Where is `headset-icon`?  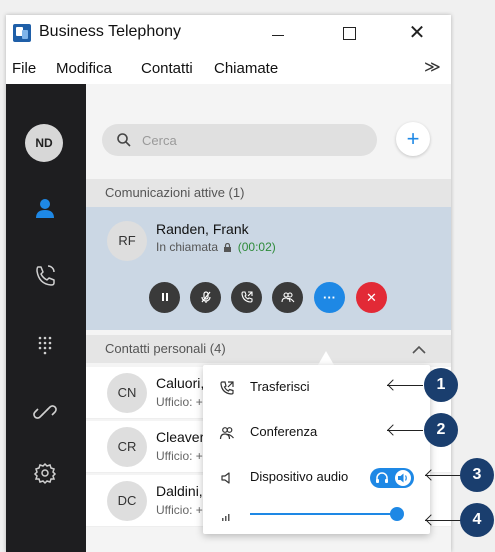 headset-icon is located at coordinates (382, 477).